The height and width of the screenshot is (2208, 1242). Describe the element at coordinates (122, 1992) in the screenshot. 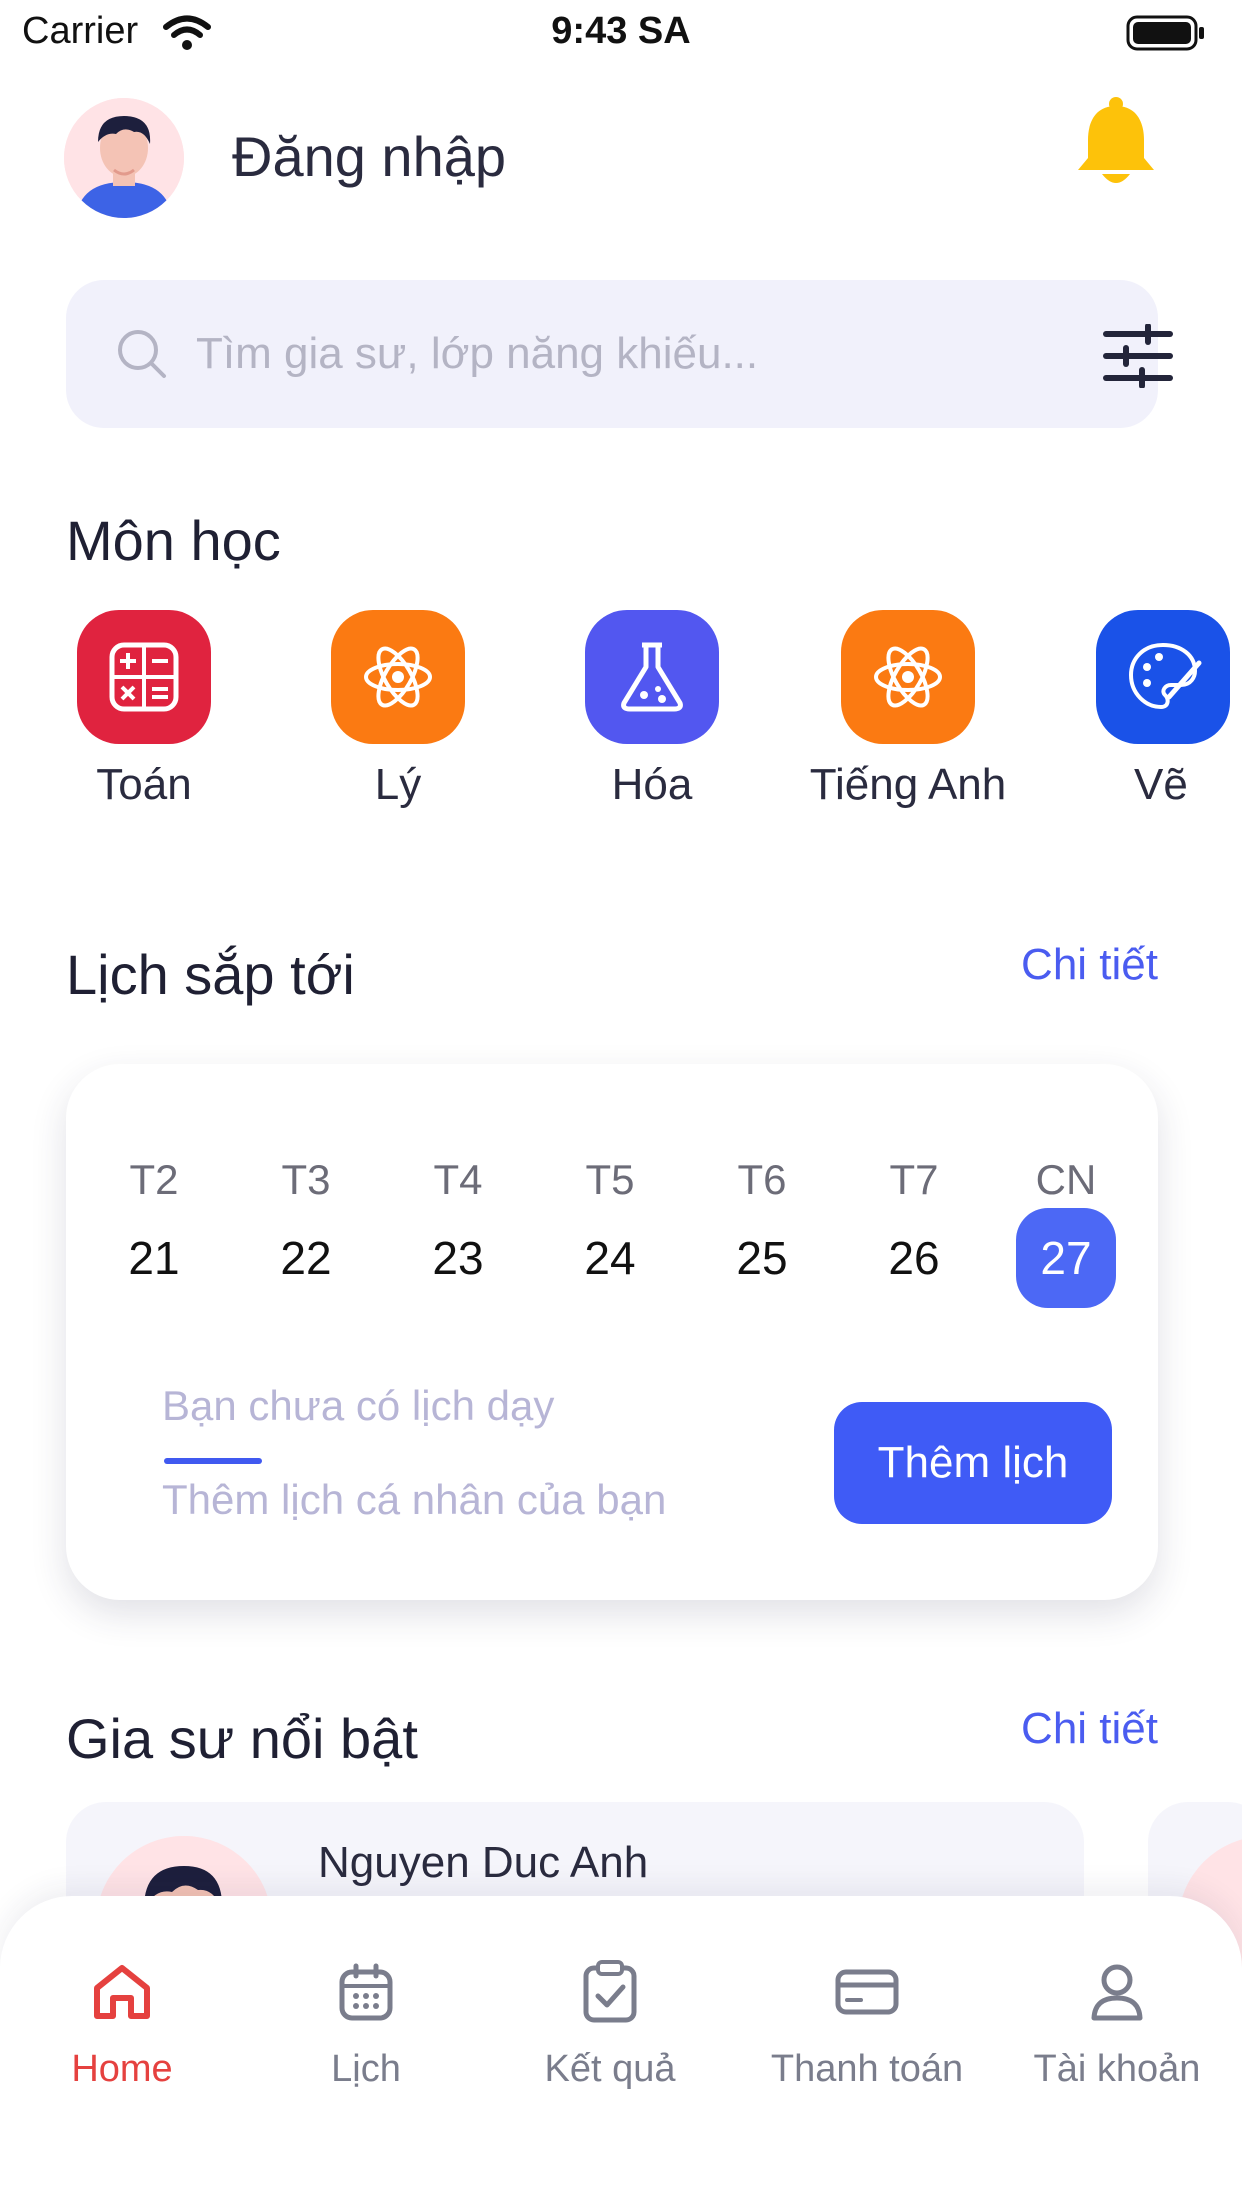

I see `home-icon` at that location.